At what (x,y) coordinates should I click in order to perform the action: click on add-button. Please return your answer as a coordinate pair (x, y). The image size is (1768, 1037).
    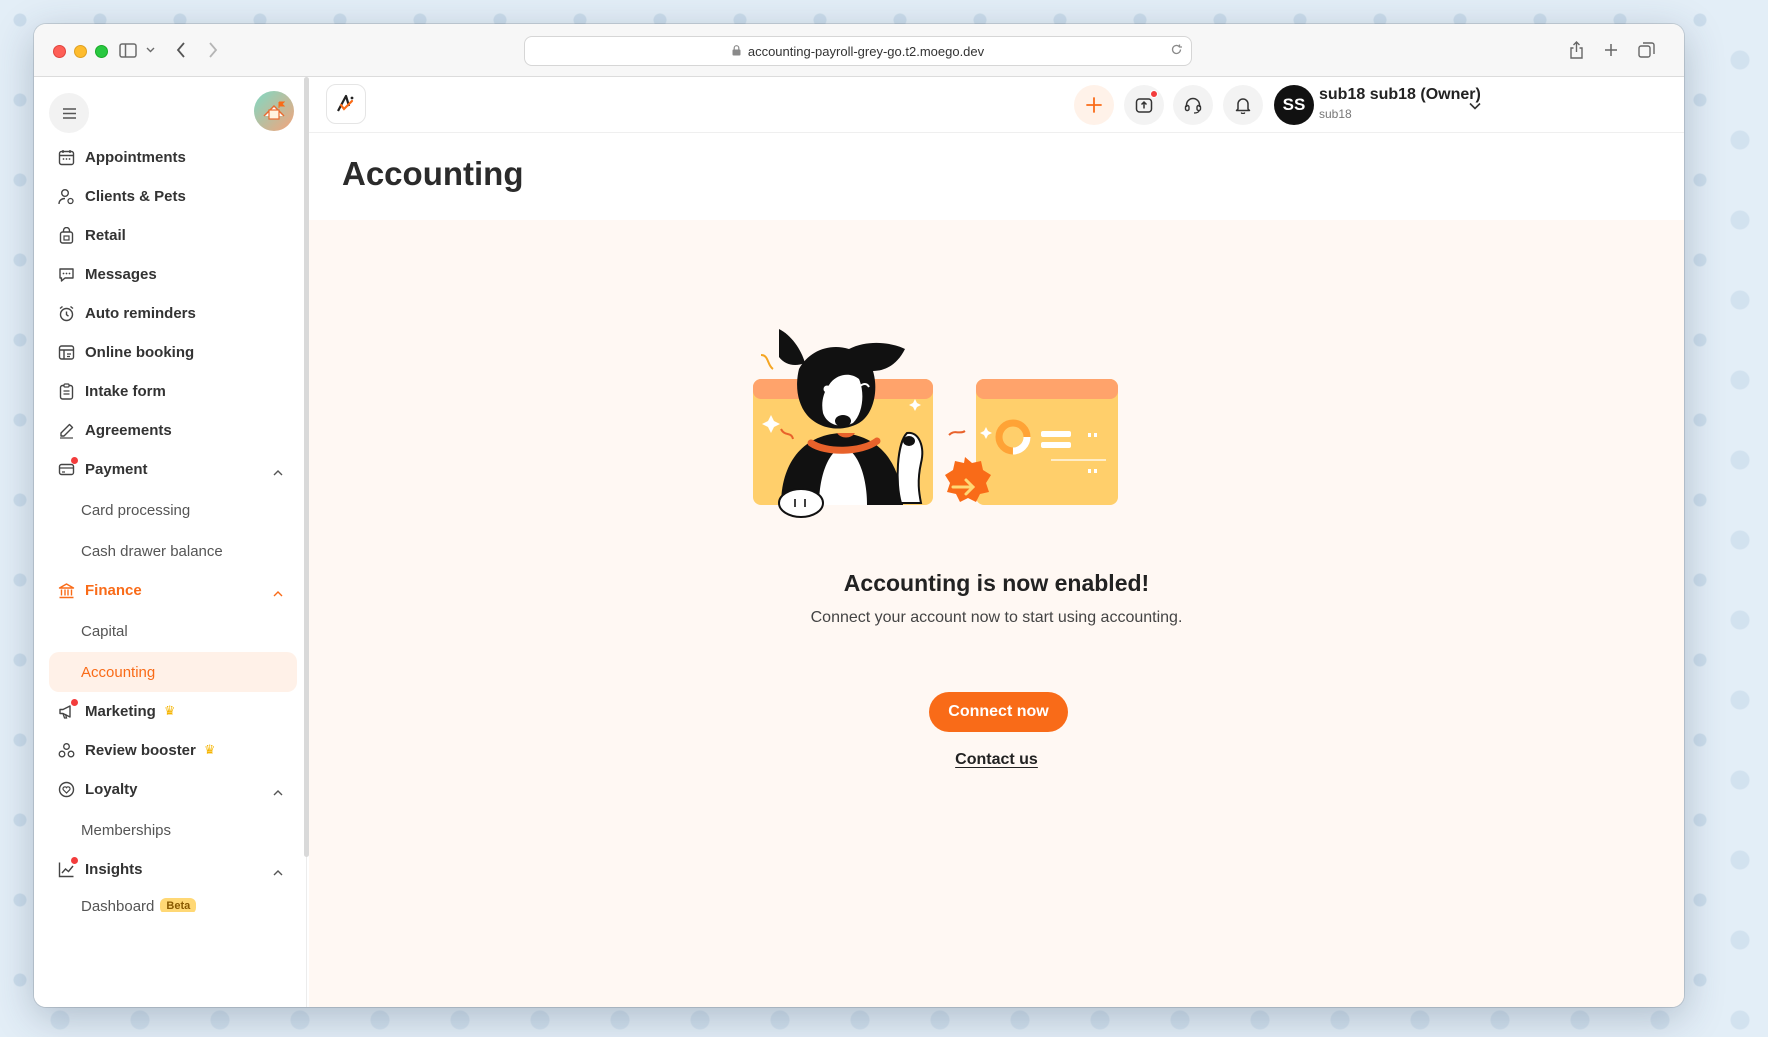
    Looking at the image, I should click on (1094, 105).